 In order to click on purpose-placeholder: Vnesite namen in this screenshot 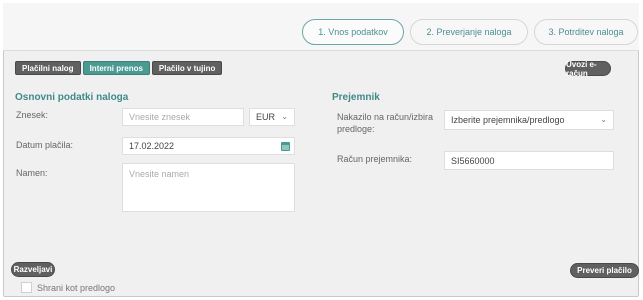, I will do `click(159, 174)`.